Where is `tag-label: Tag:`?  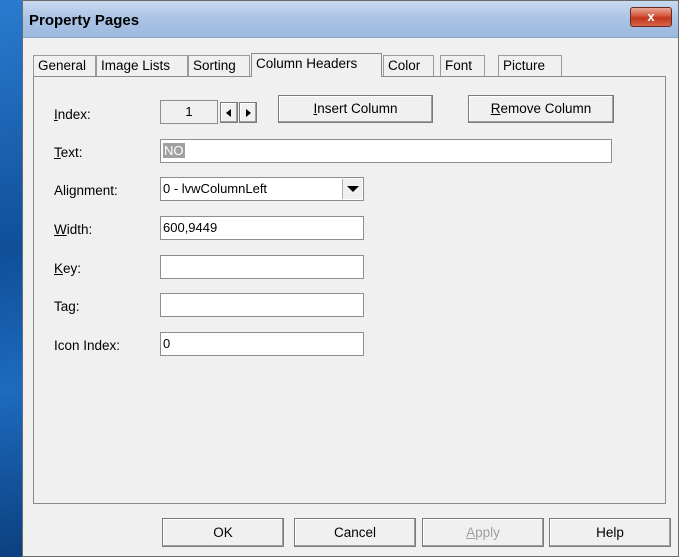
tag-label: Tag: is located at coordinates (67, 306).